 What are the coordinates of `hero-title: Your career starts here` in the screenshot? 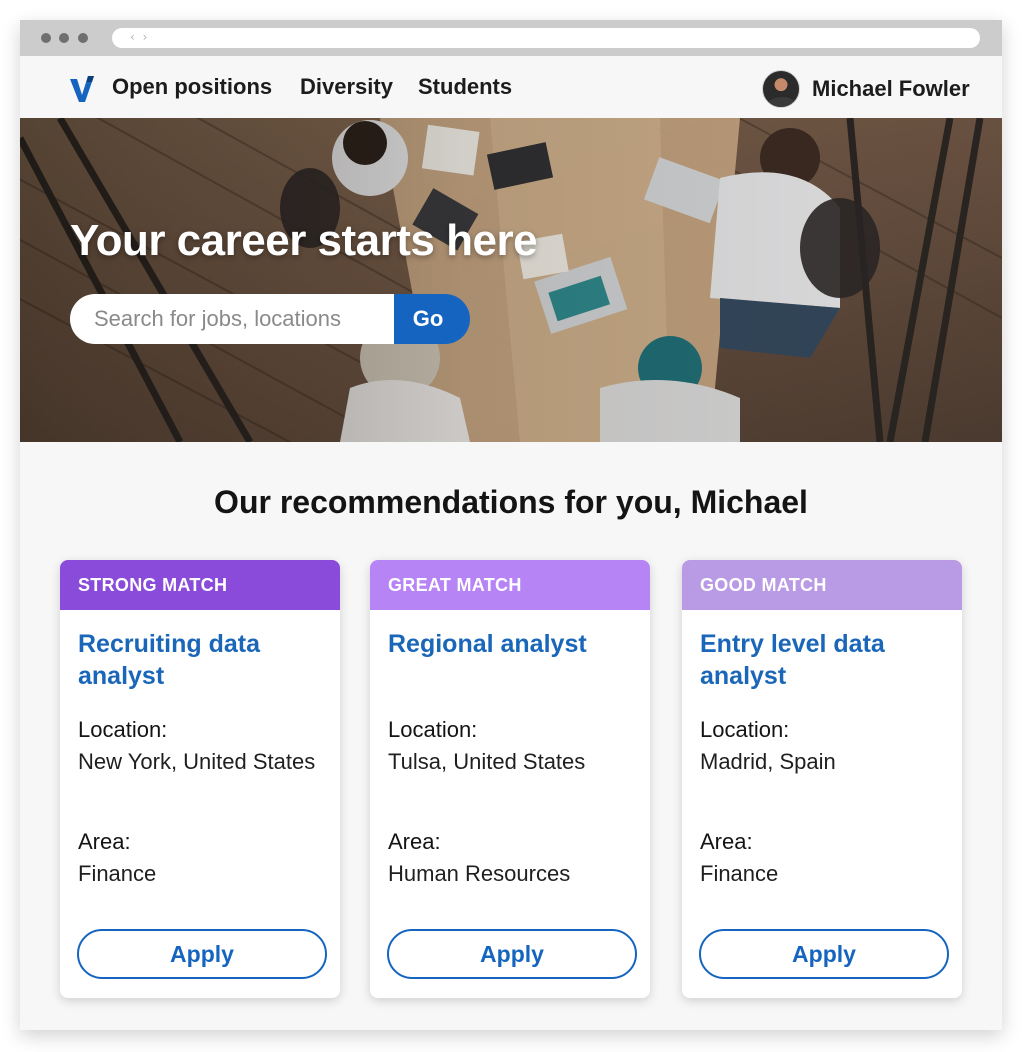 It's located at (304, 240).